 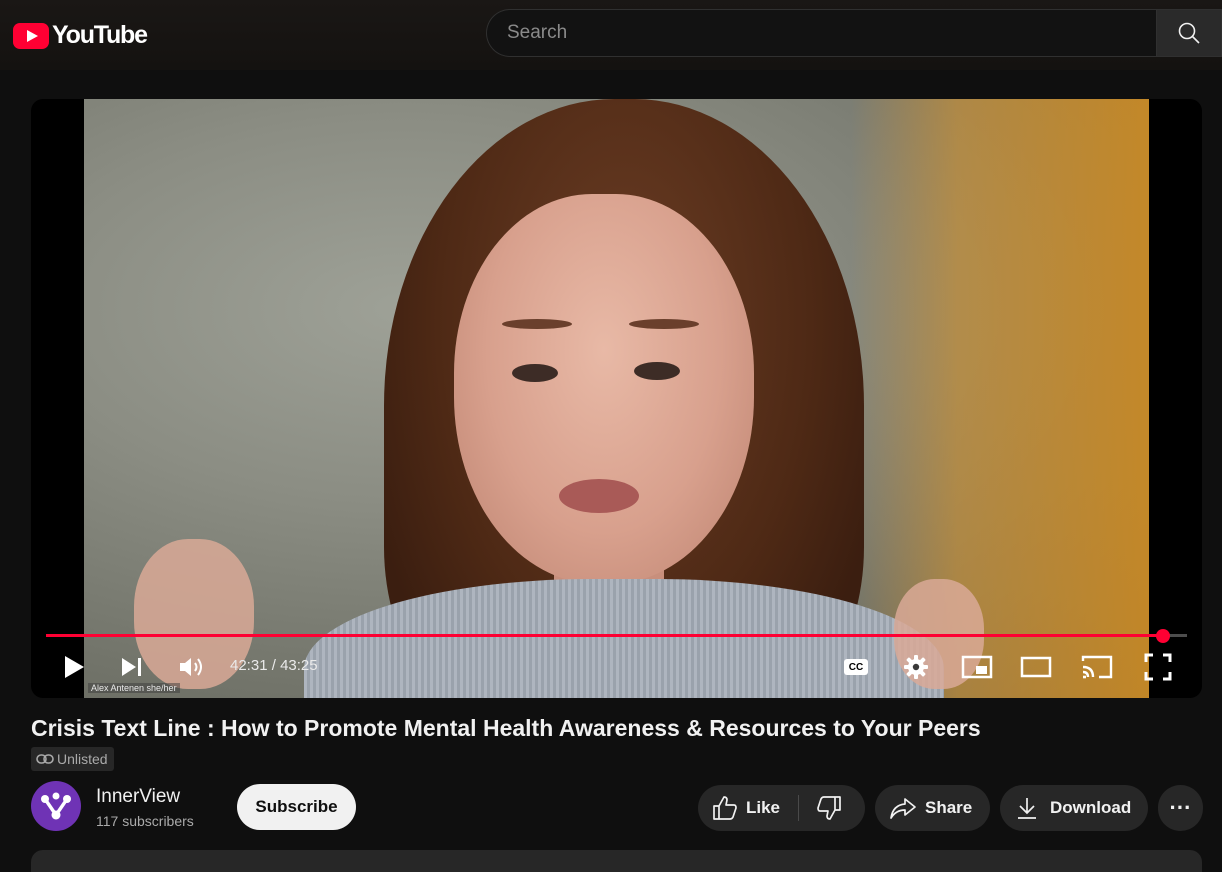 I want to click on cc-icon: CC, so click(x=856, y=667).